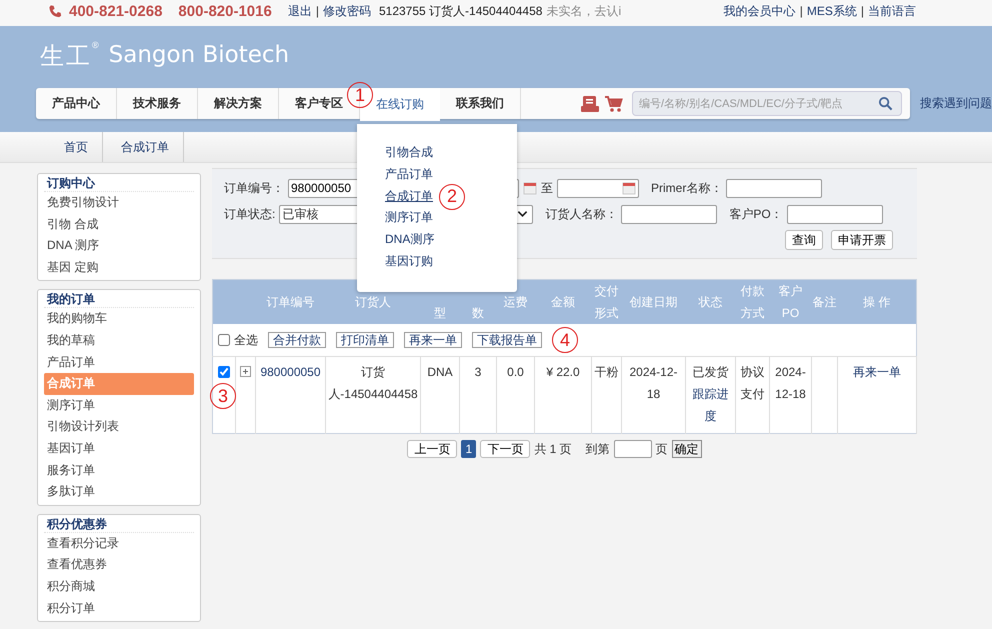 This screenshot has width=992, height=629. I want to click on sidebar-item: 我的草稿, so click(119, 341).